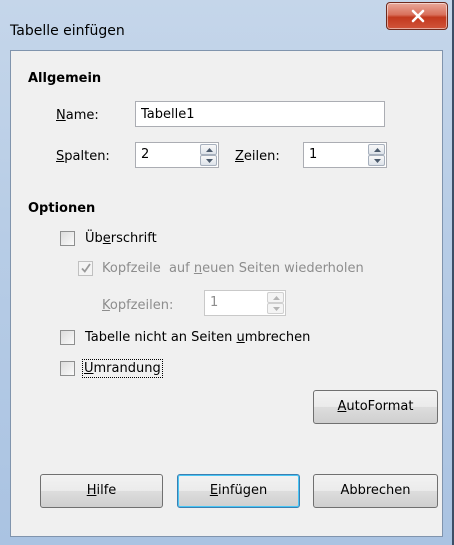 This screenshot has width=454, height=545. Describe the element at coordinates (238, 491) in the screenshot. I see `insert-button: Einfügen` at that location.